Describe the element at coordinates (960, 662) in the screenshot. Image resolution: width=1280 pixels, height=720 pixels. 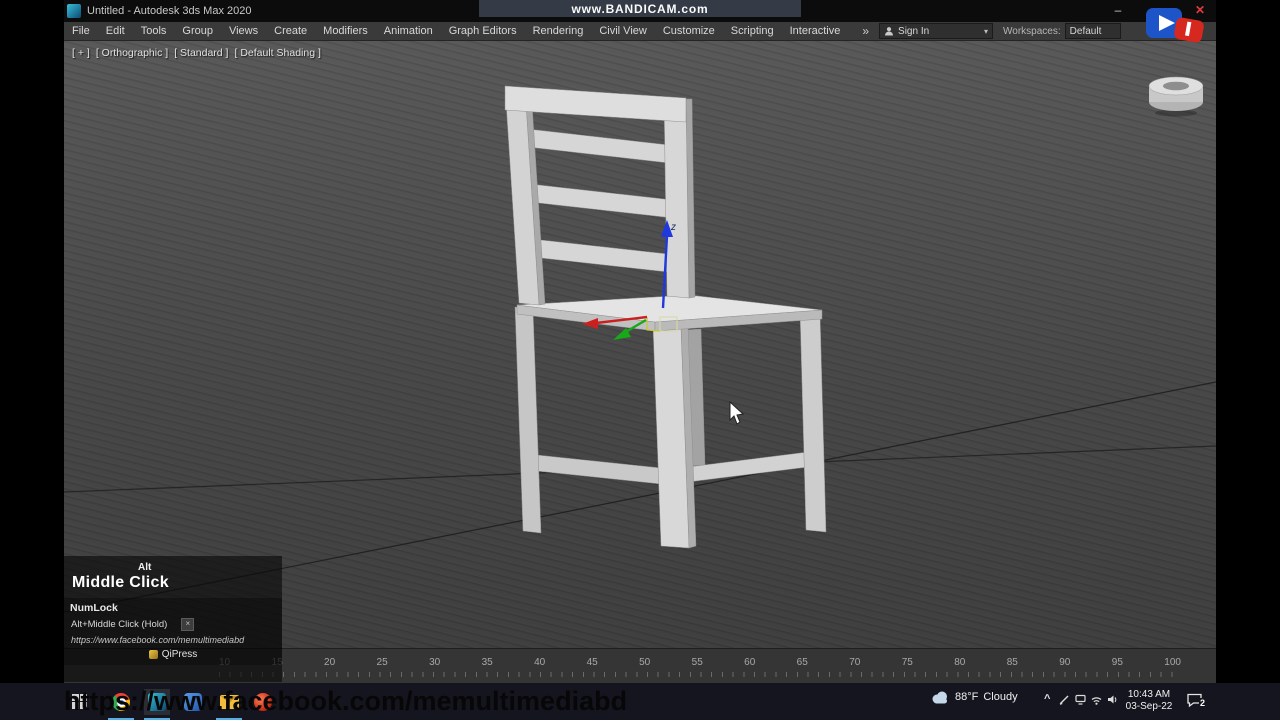
I see `timeline-tick: 80` at that location.